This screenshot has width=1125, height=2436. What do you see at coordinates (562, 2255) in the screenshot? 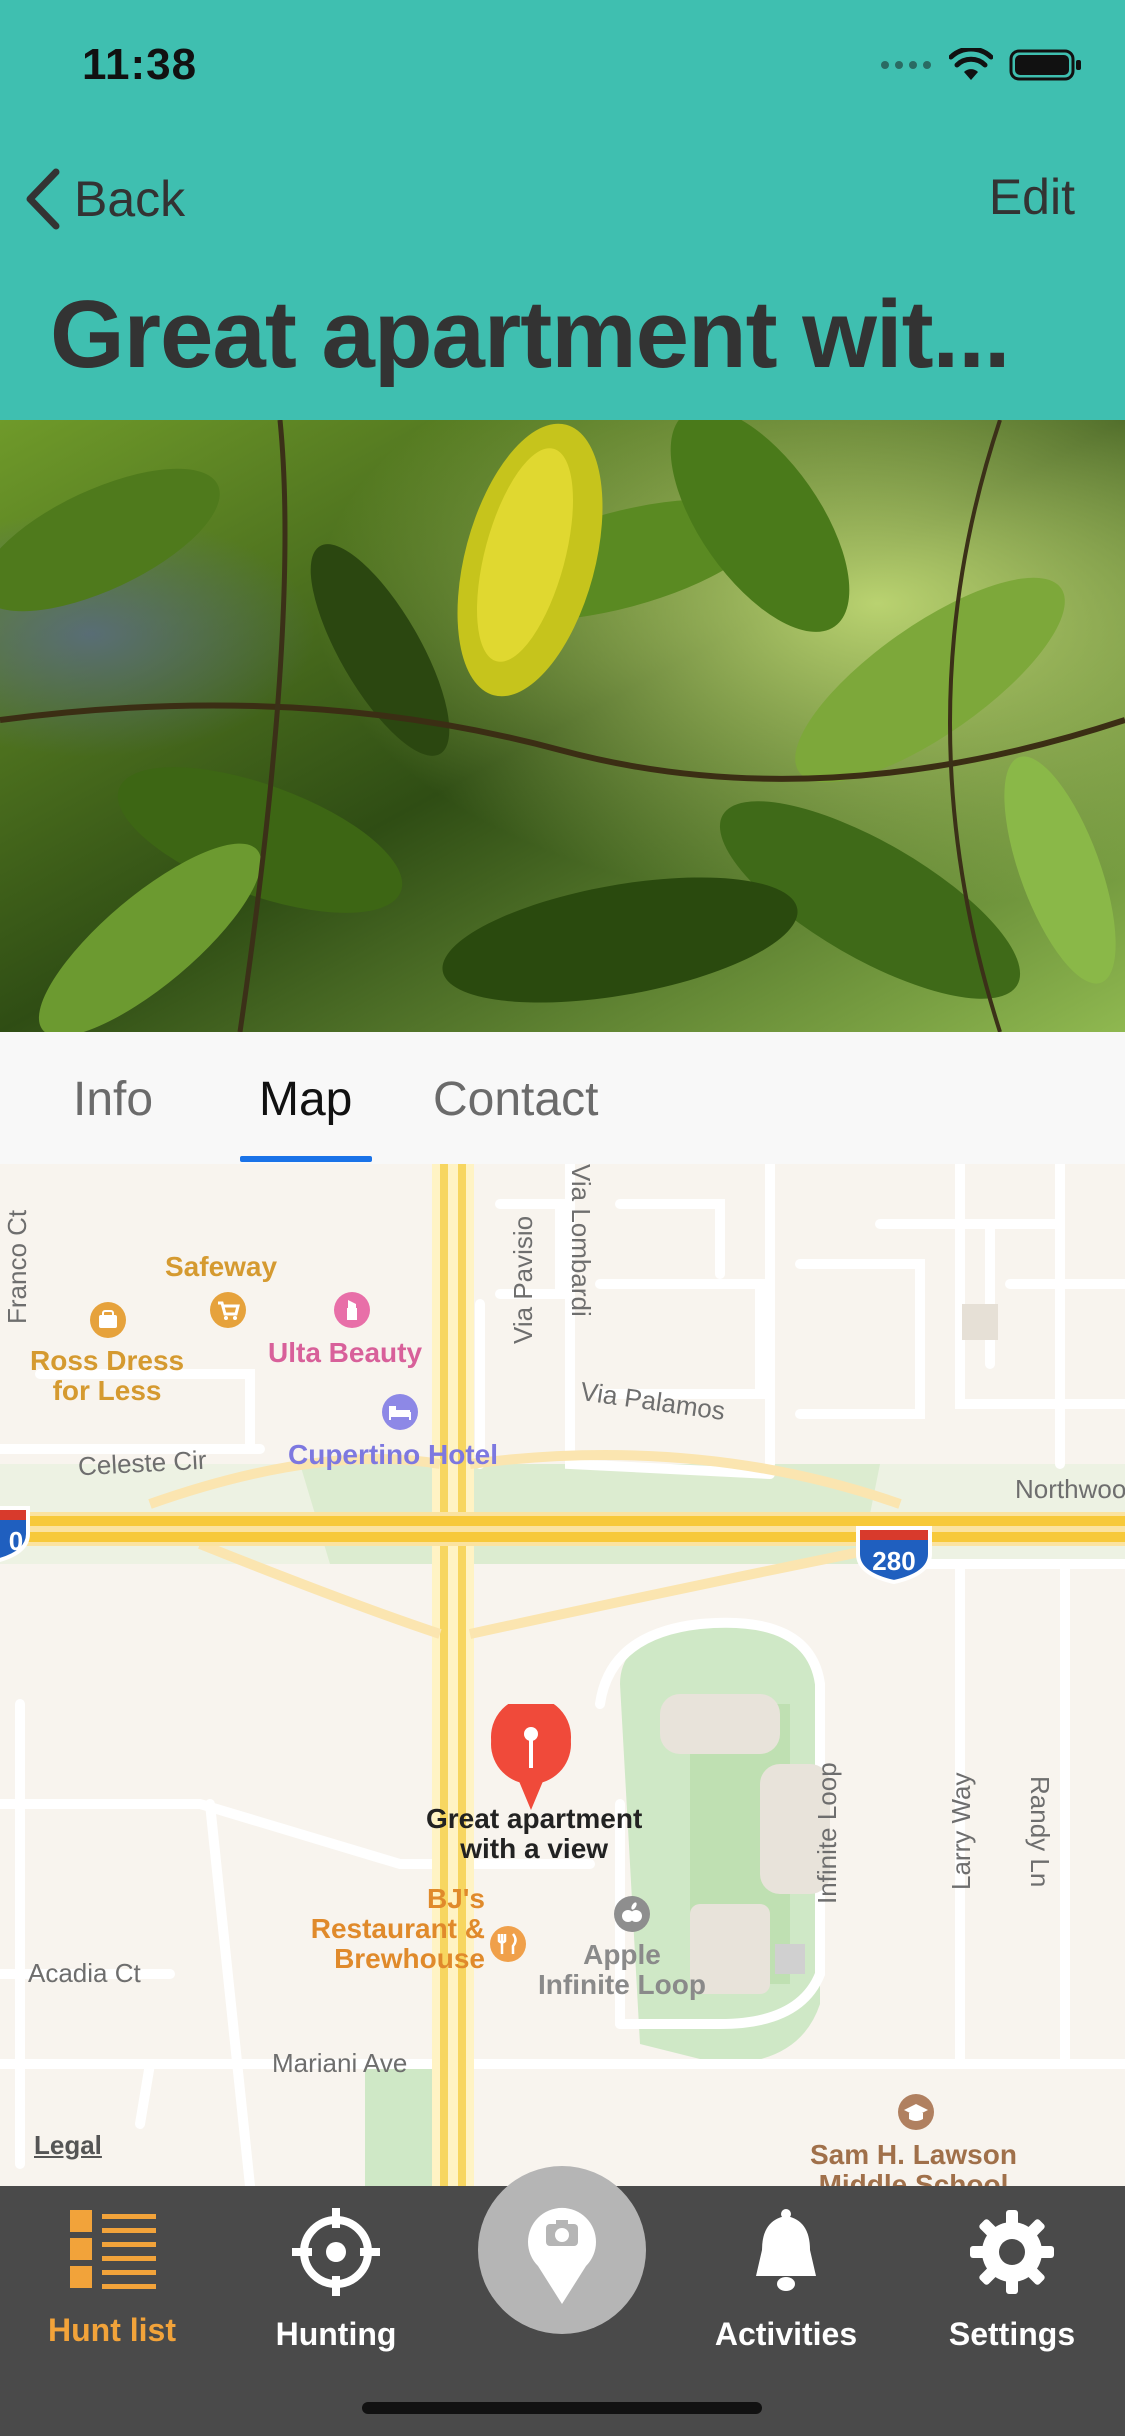
I see `camera-pin-icon` at bounding box center [562, 2255].